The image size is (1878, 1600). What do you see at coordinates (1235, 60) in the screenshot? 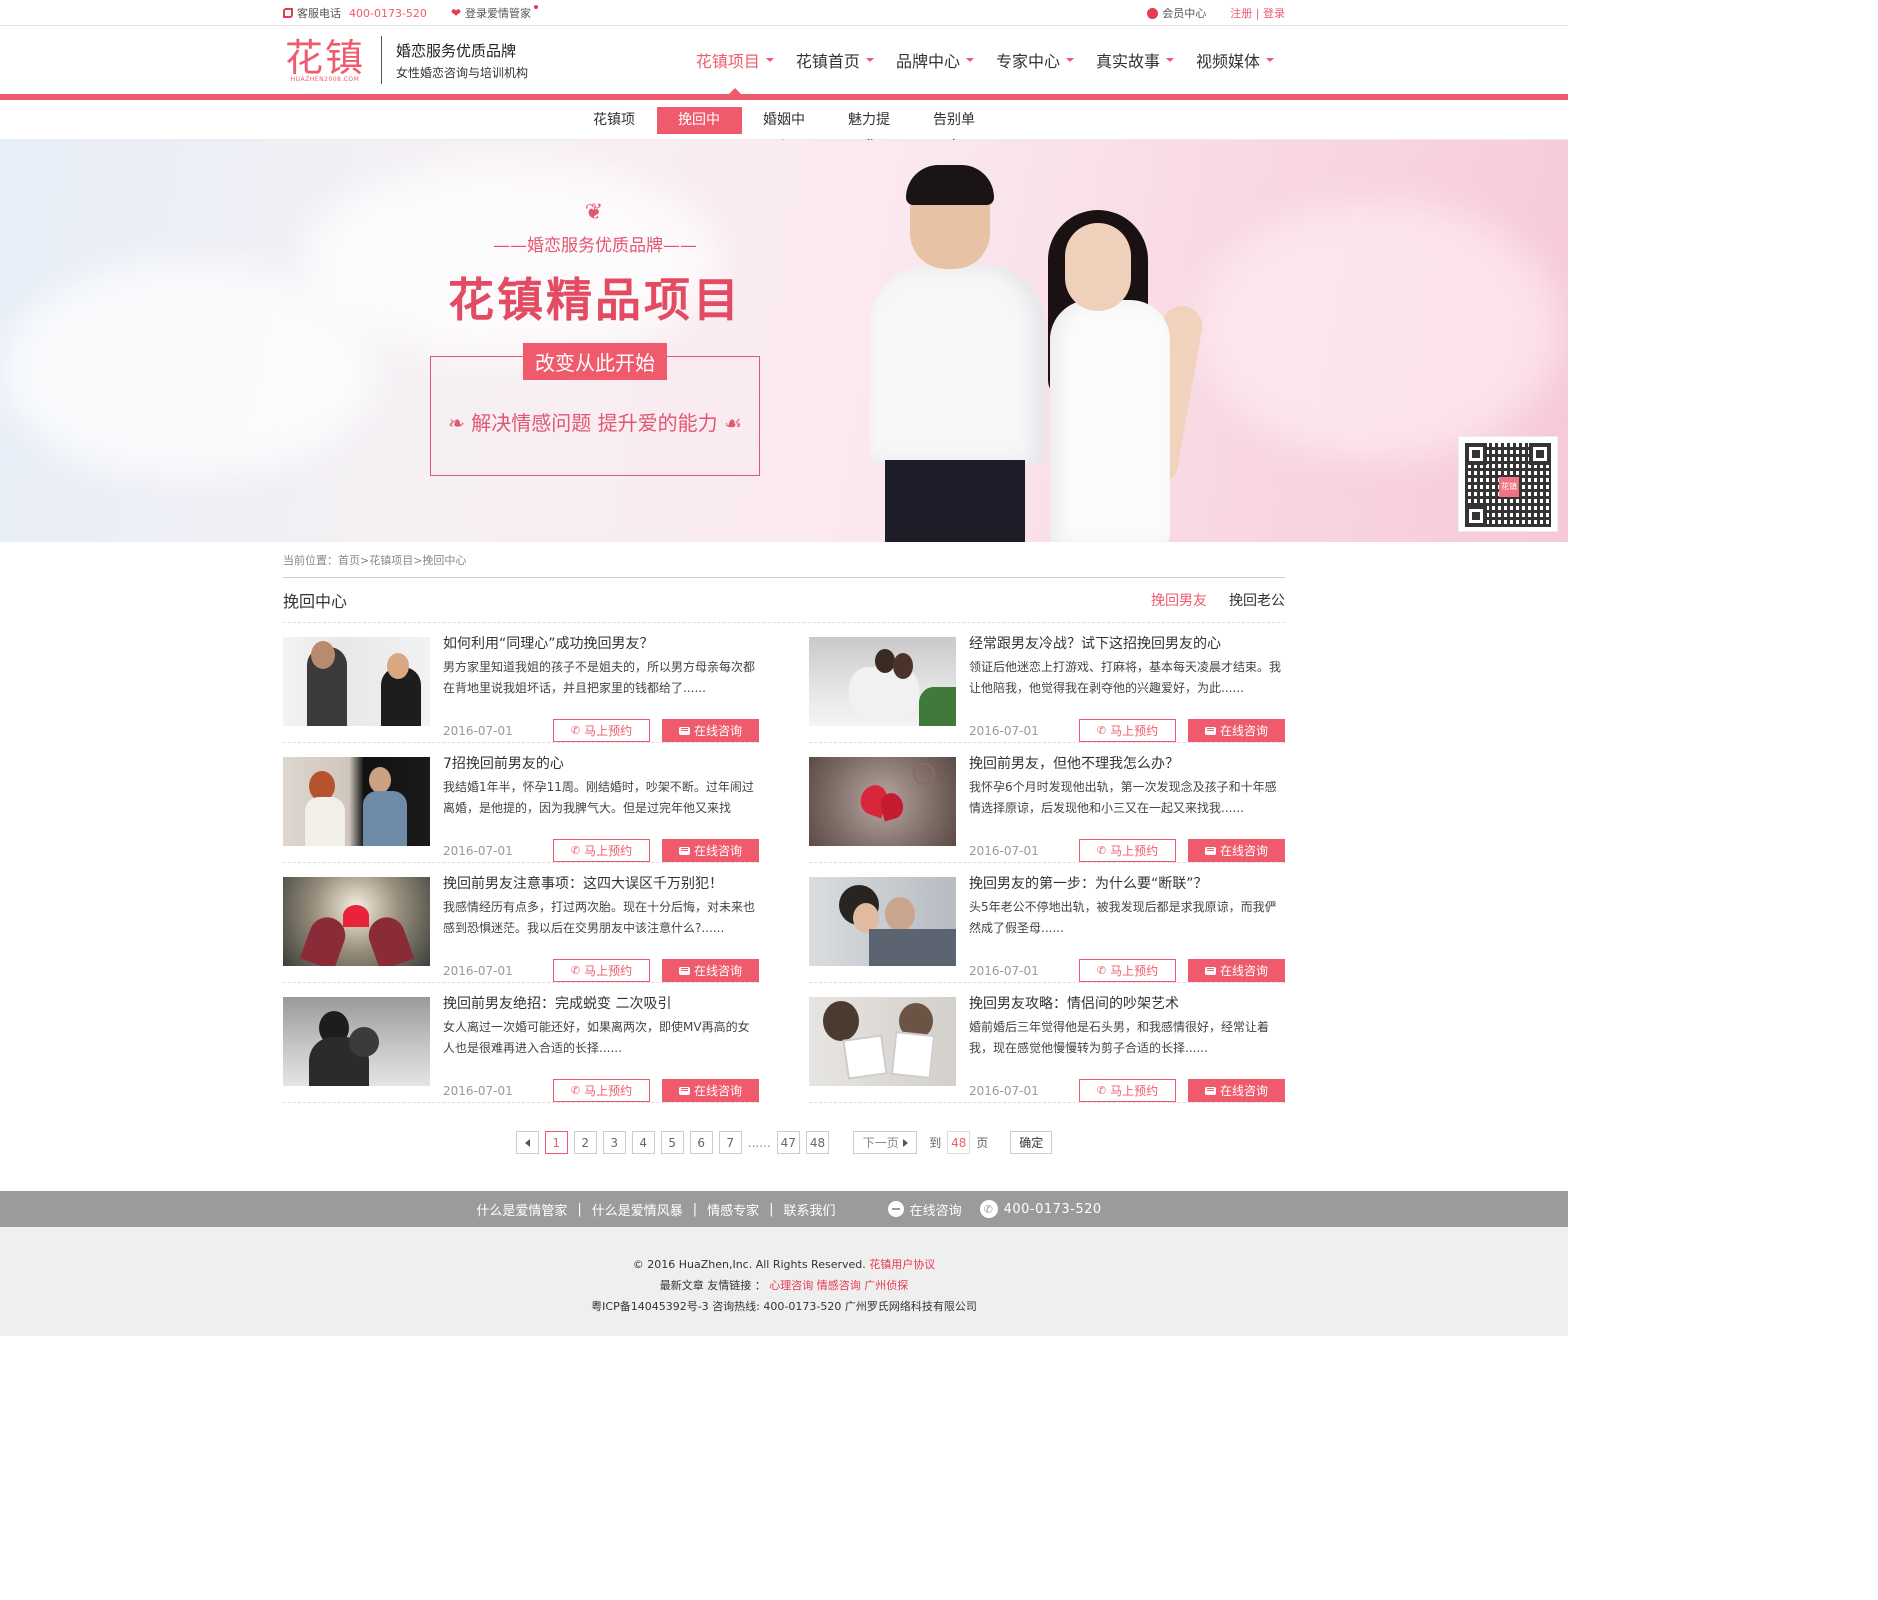
I see `nav-item-media: 视频媒体` at bounding box center [1235, 60].